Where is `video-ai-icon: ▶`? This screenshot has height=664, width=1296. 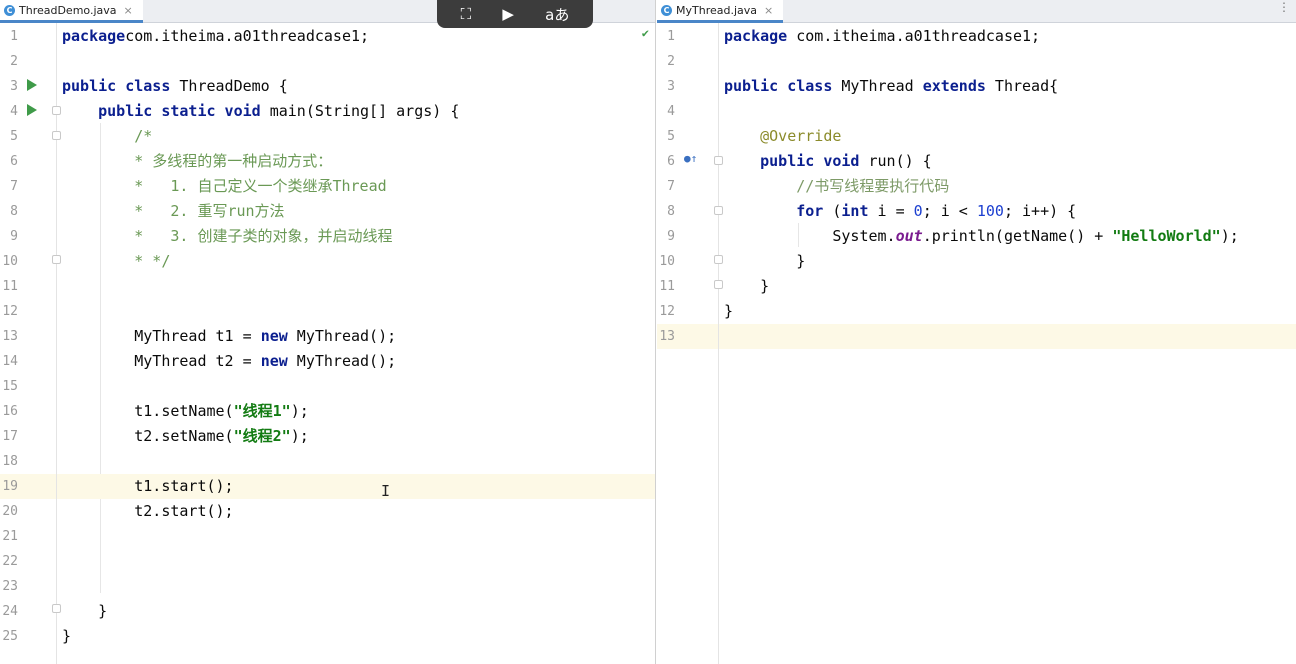
video-ai-icon: ▶ is located at coordinates (508, 14).